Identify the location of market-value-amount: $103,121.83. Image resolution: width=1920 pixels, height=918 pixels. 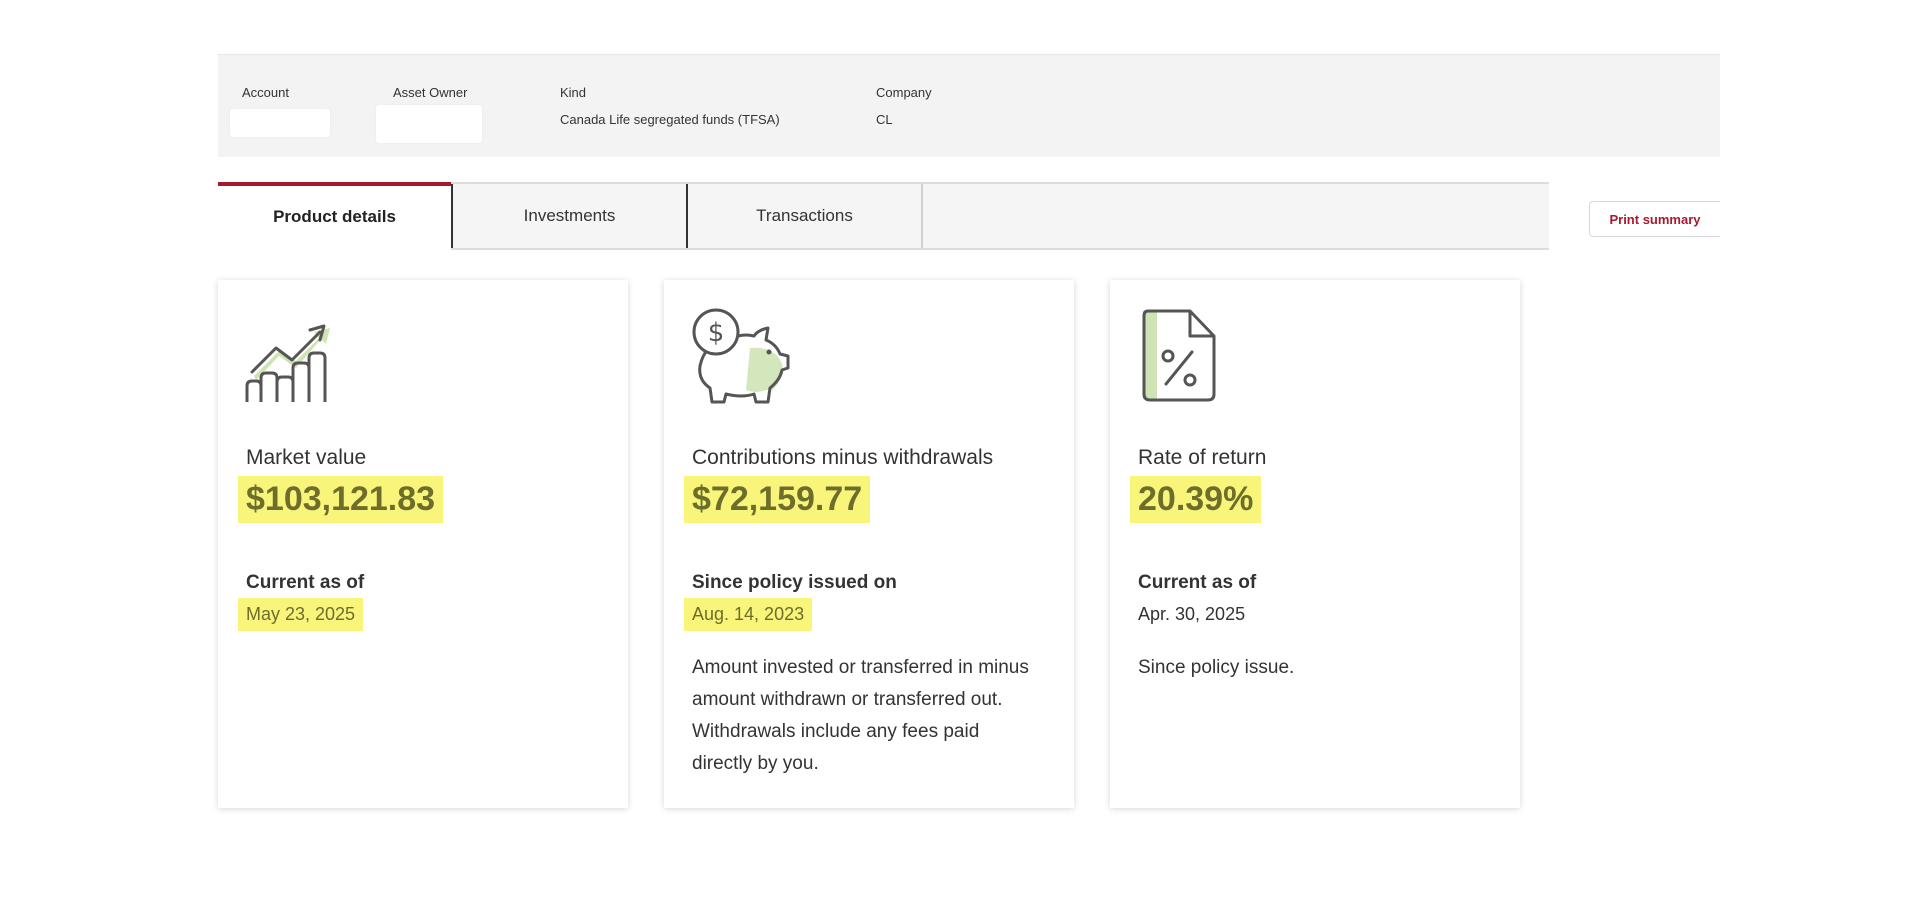
(341, 499).